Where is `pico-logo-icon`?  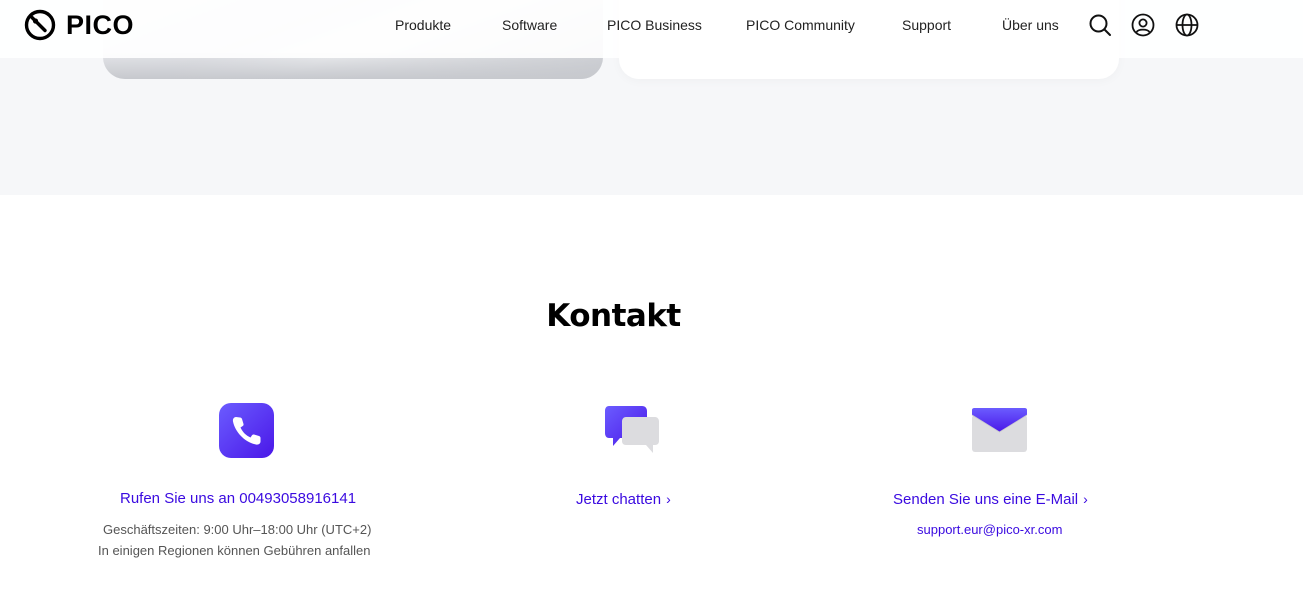
pico-logo-icon is located at coordinates (40, 25).